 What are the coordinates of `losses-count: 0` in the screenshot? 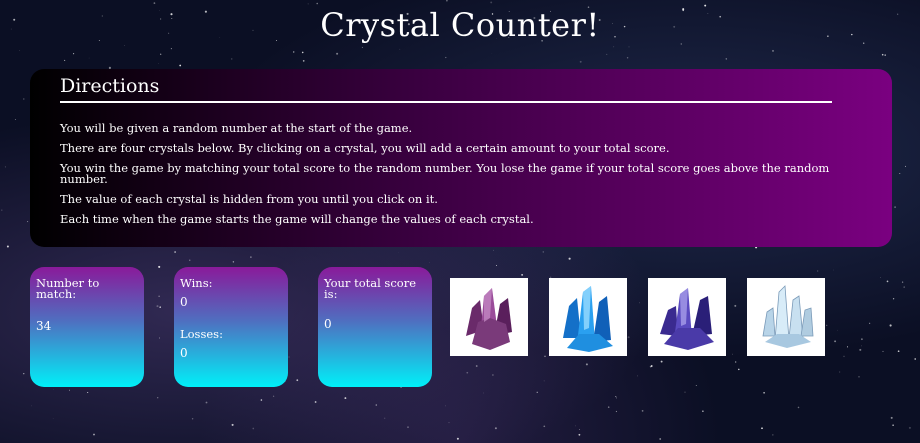 It's located at (184, 353).